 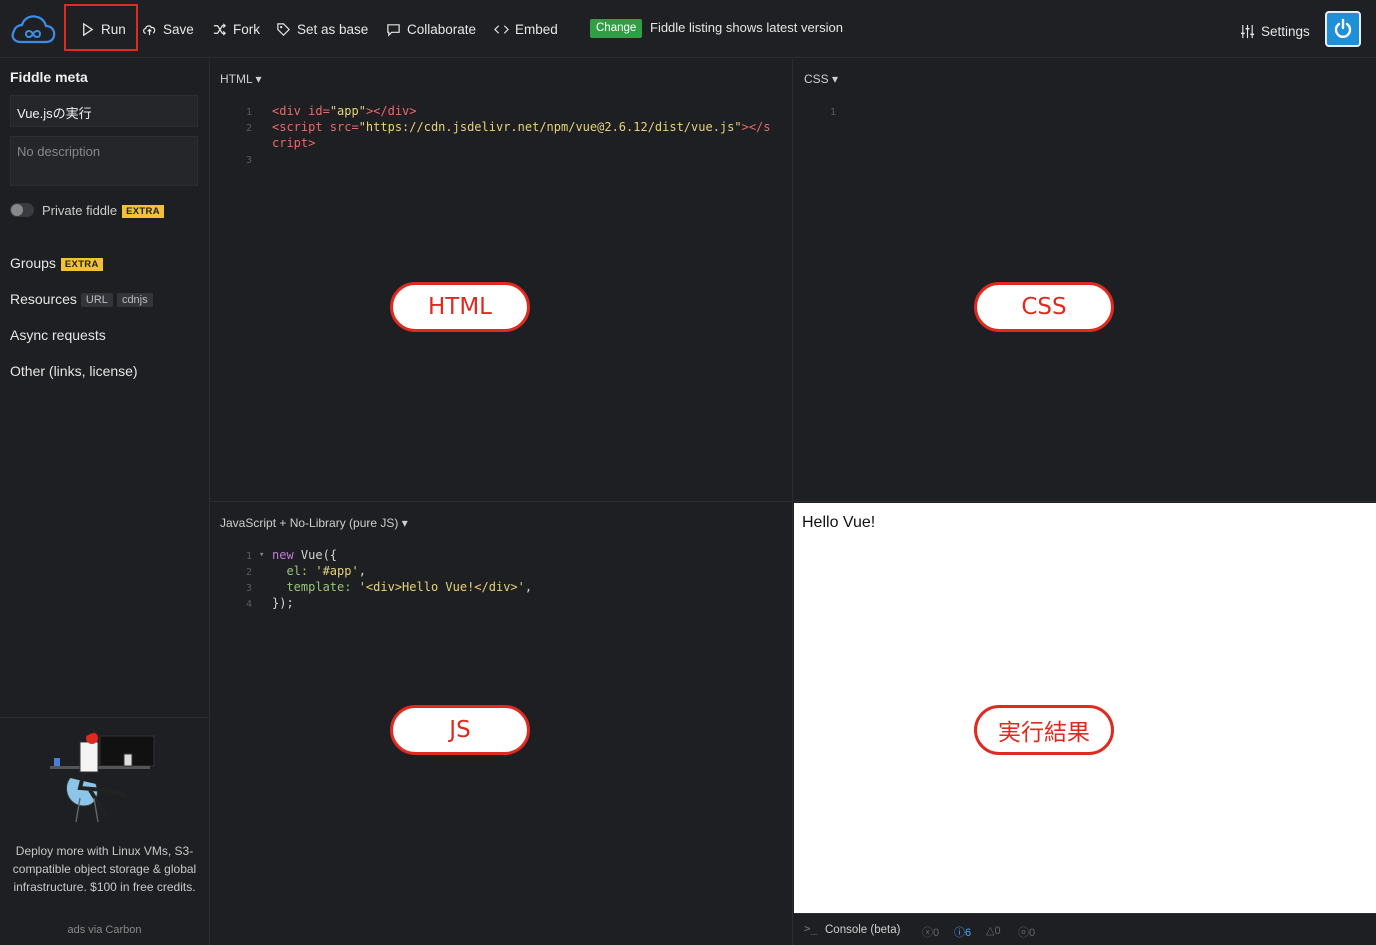 What do you see at coordinates (49, 77) in the screenshot?
I see `sidebar-title: Fiddle meta` at bounding box center [49, 77].